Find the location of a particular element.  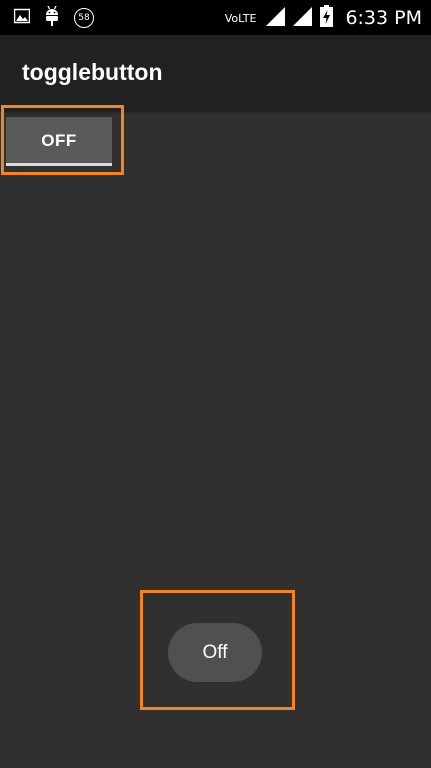

status-bar: 58 VoLTE 6:33 PM is located at coordinates (215, 17).